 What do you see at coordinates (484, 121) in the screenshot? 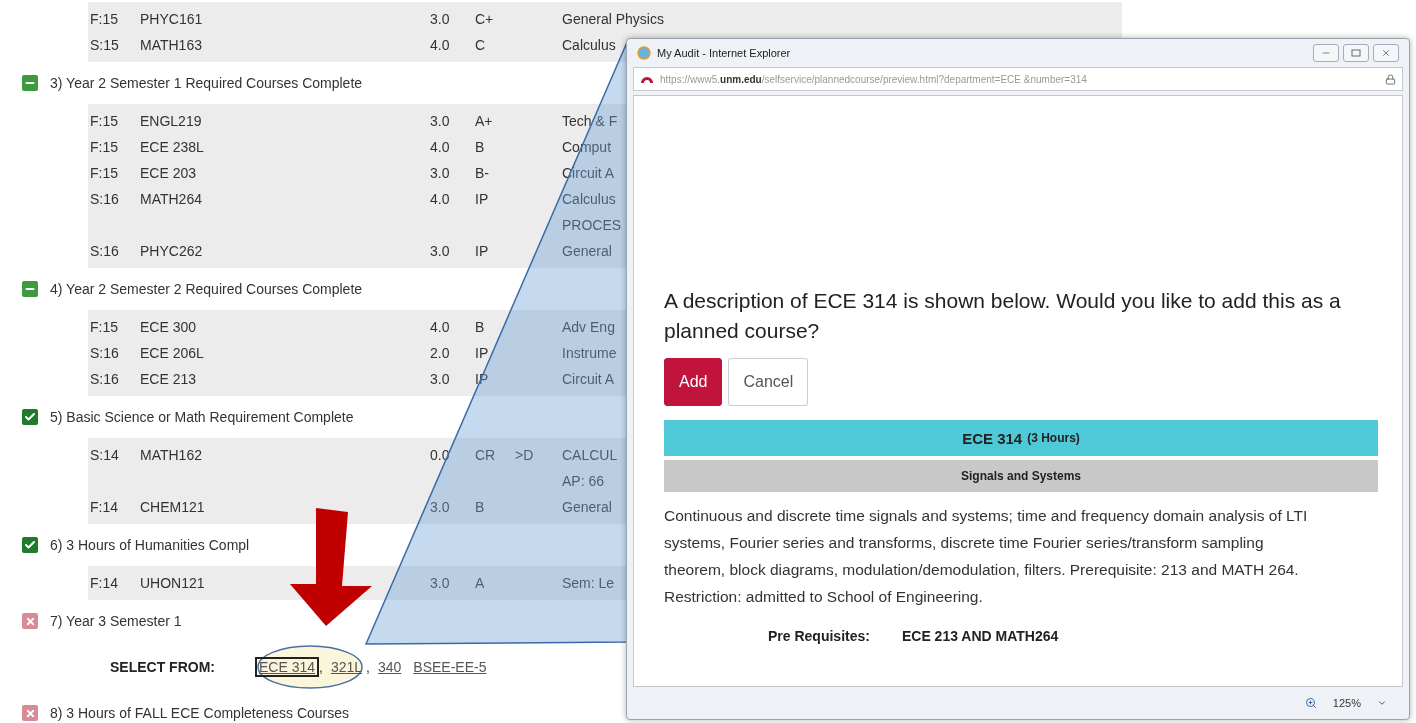
I see `grade-cell-text: A+` at bounding box center [484, 121].